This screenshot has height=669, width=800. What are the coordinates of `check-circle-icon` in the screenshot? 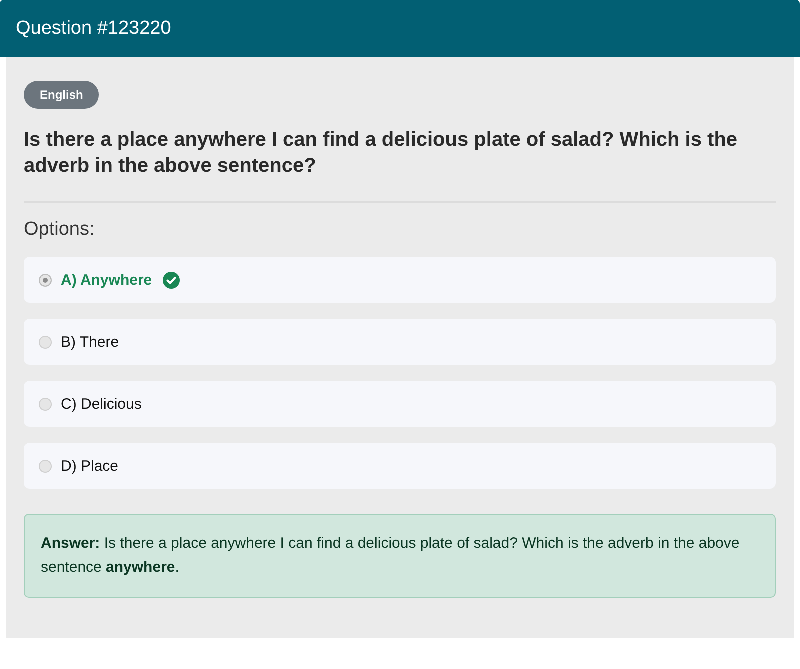 It's located at (171, 280).